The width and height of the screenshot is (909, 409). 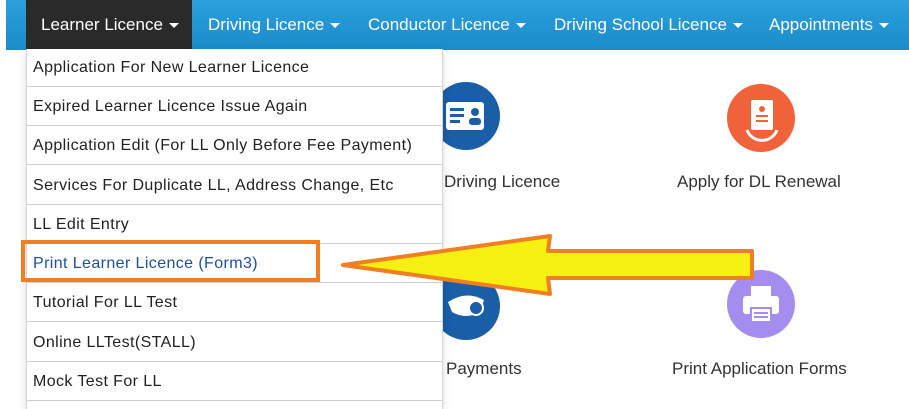 I want to click on yellow-arrow-shape, so click(x=547, y=265).